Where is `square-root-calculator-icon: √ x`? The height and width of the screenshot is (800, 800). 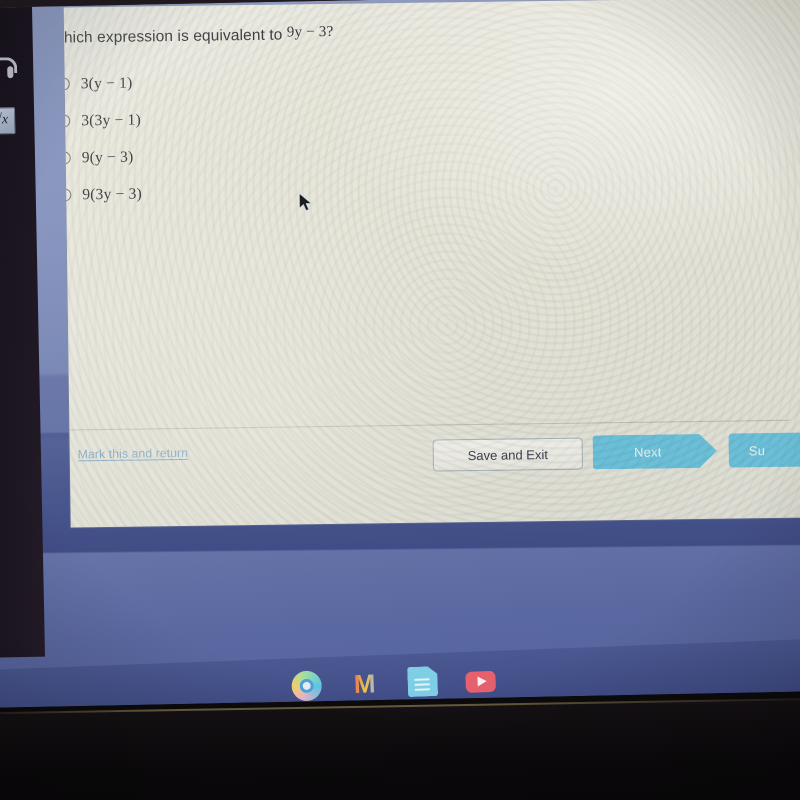 square-root-calculator-icon: √ x is located at coordinates (8, 120).